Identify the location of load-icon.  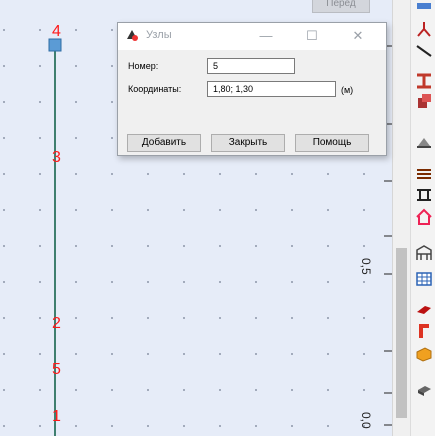
(424, 173).